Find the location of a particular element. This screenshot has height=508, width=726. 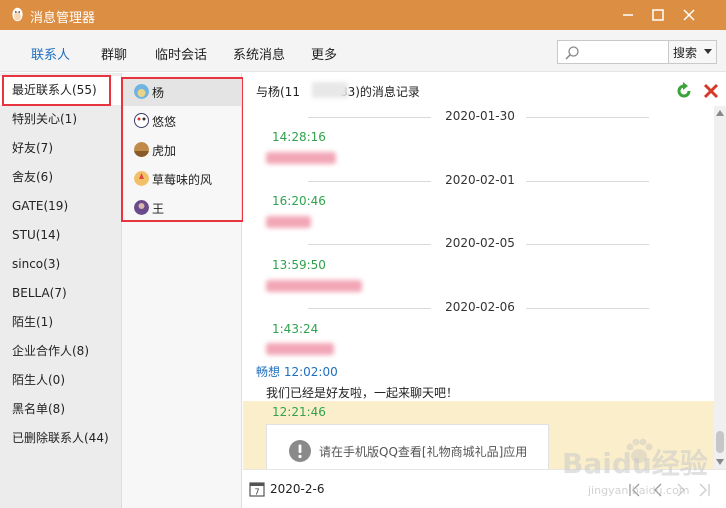

category-item: 特别关心(1) is located at coordinates (60, 119).